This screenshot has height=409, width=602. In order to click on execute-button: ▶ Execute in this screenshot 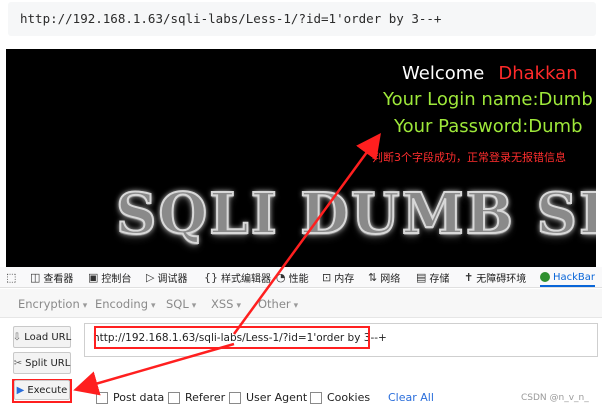, I will do `click(42, 390)`.